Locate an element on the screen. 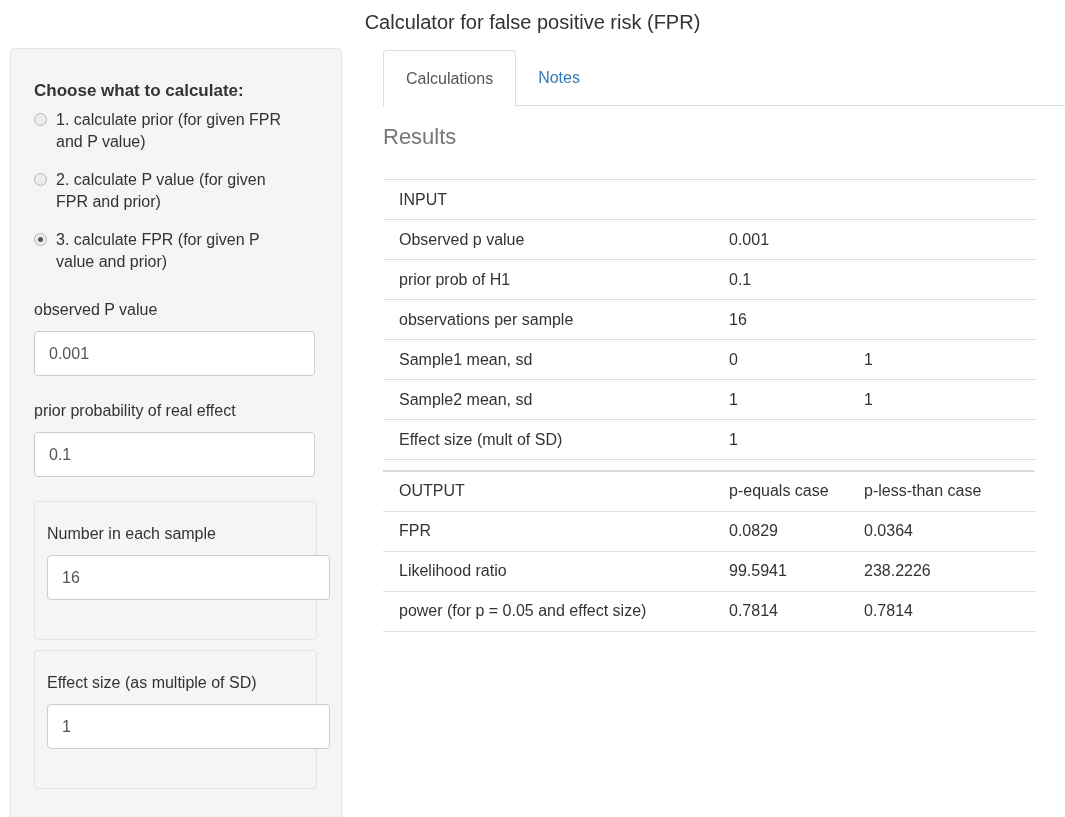 Image resolution: width=1065 pixels, height=817 pixels. table-cell: FPR is located at coordinates (415, 530).